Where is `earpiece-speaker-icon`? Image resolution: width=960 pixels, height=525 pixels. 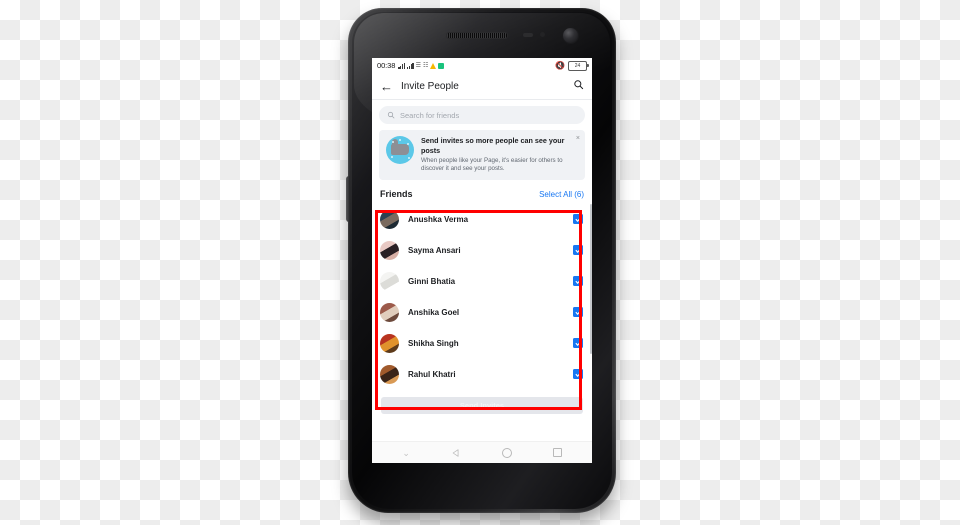 earpiece-speaker-icon is located at coordinates (477, 35).